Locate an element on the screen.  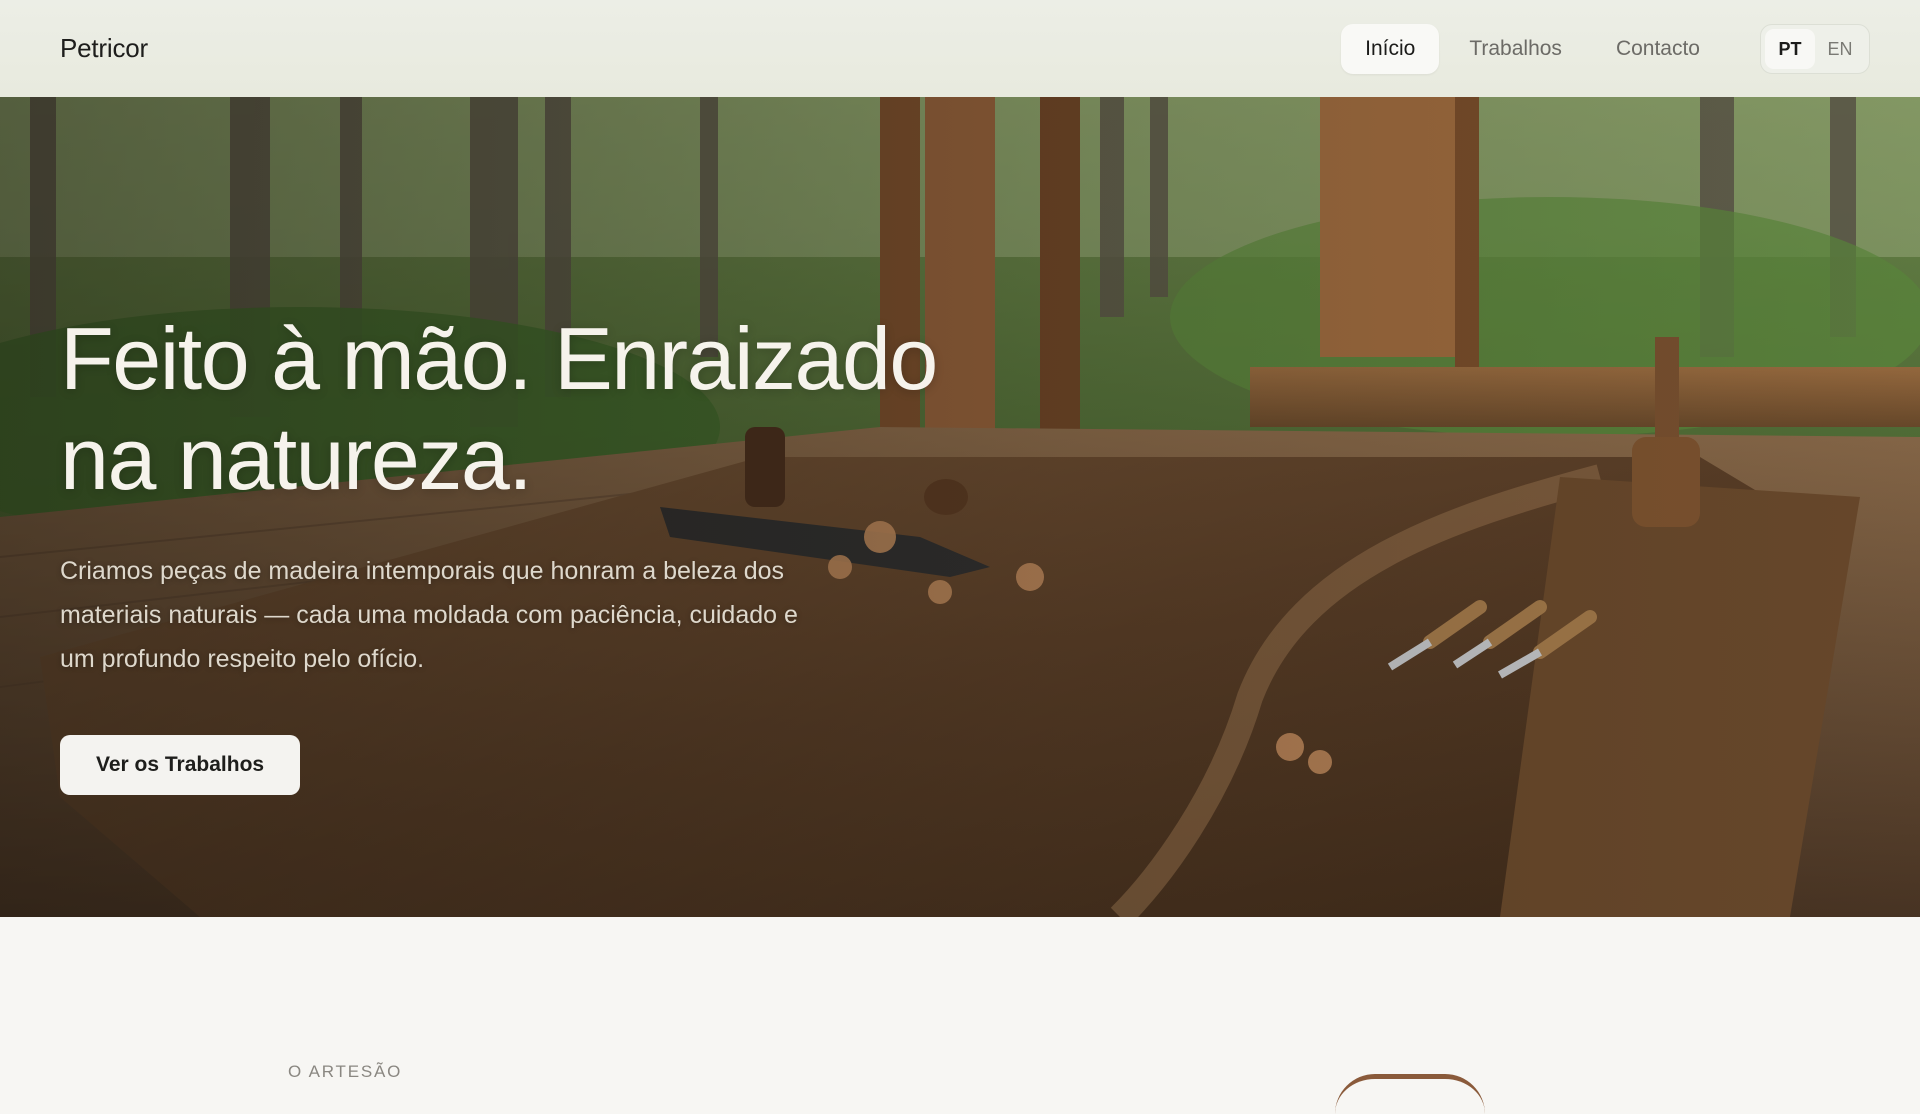
nav-item-contacto: Contacto is located at coordinates (1658, 49).